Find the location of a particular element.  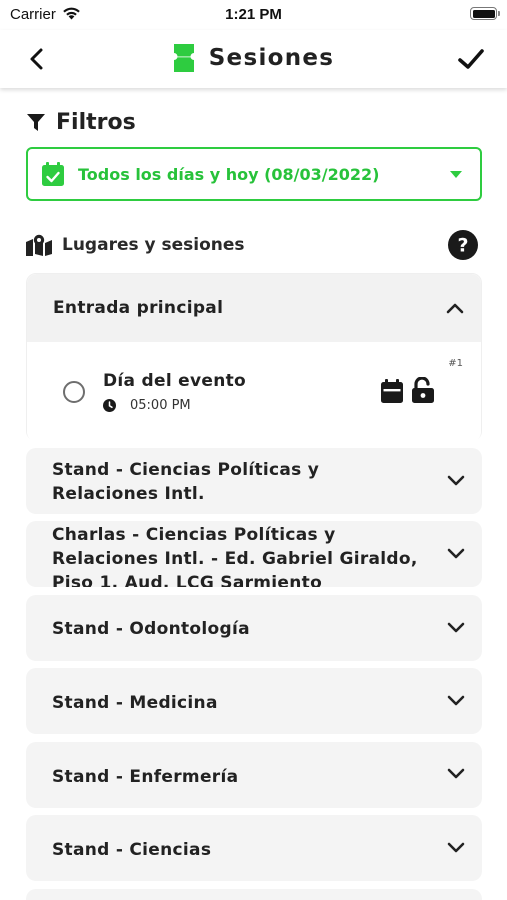

status-bar: Carrier 1:21 PM is located at coordinates (253, 15).